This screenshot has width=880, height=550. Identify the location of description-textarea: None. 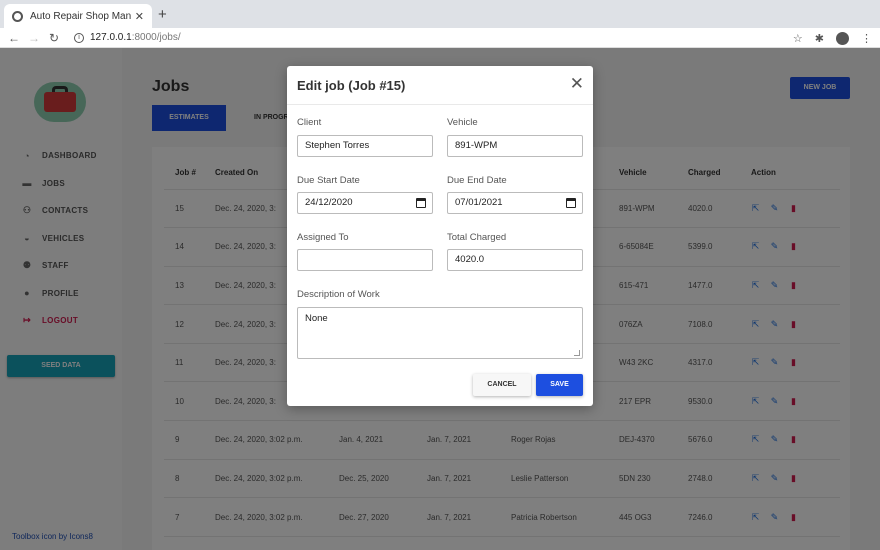
(440, 333).